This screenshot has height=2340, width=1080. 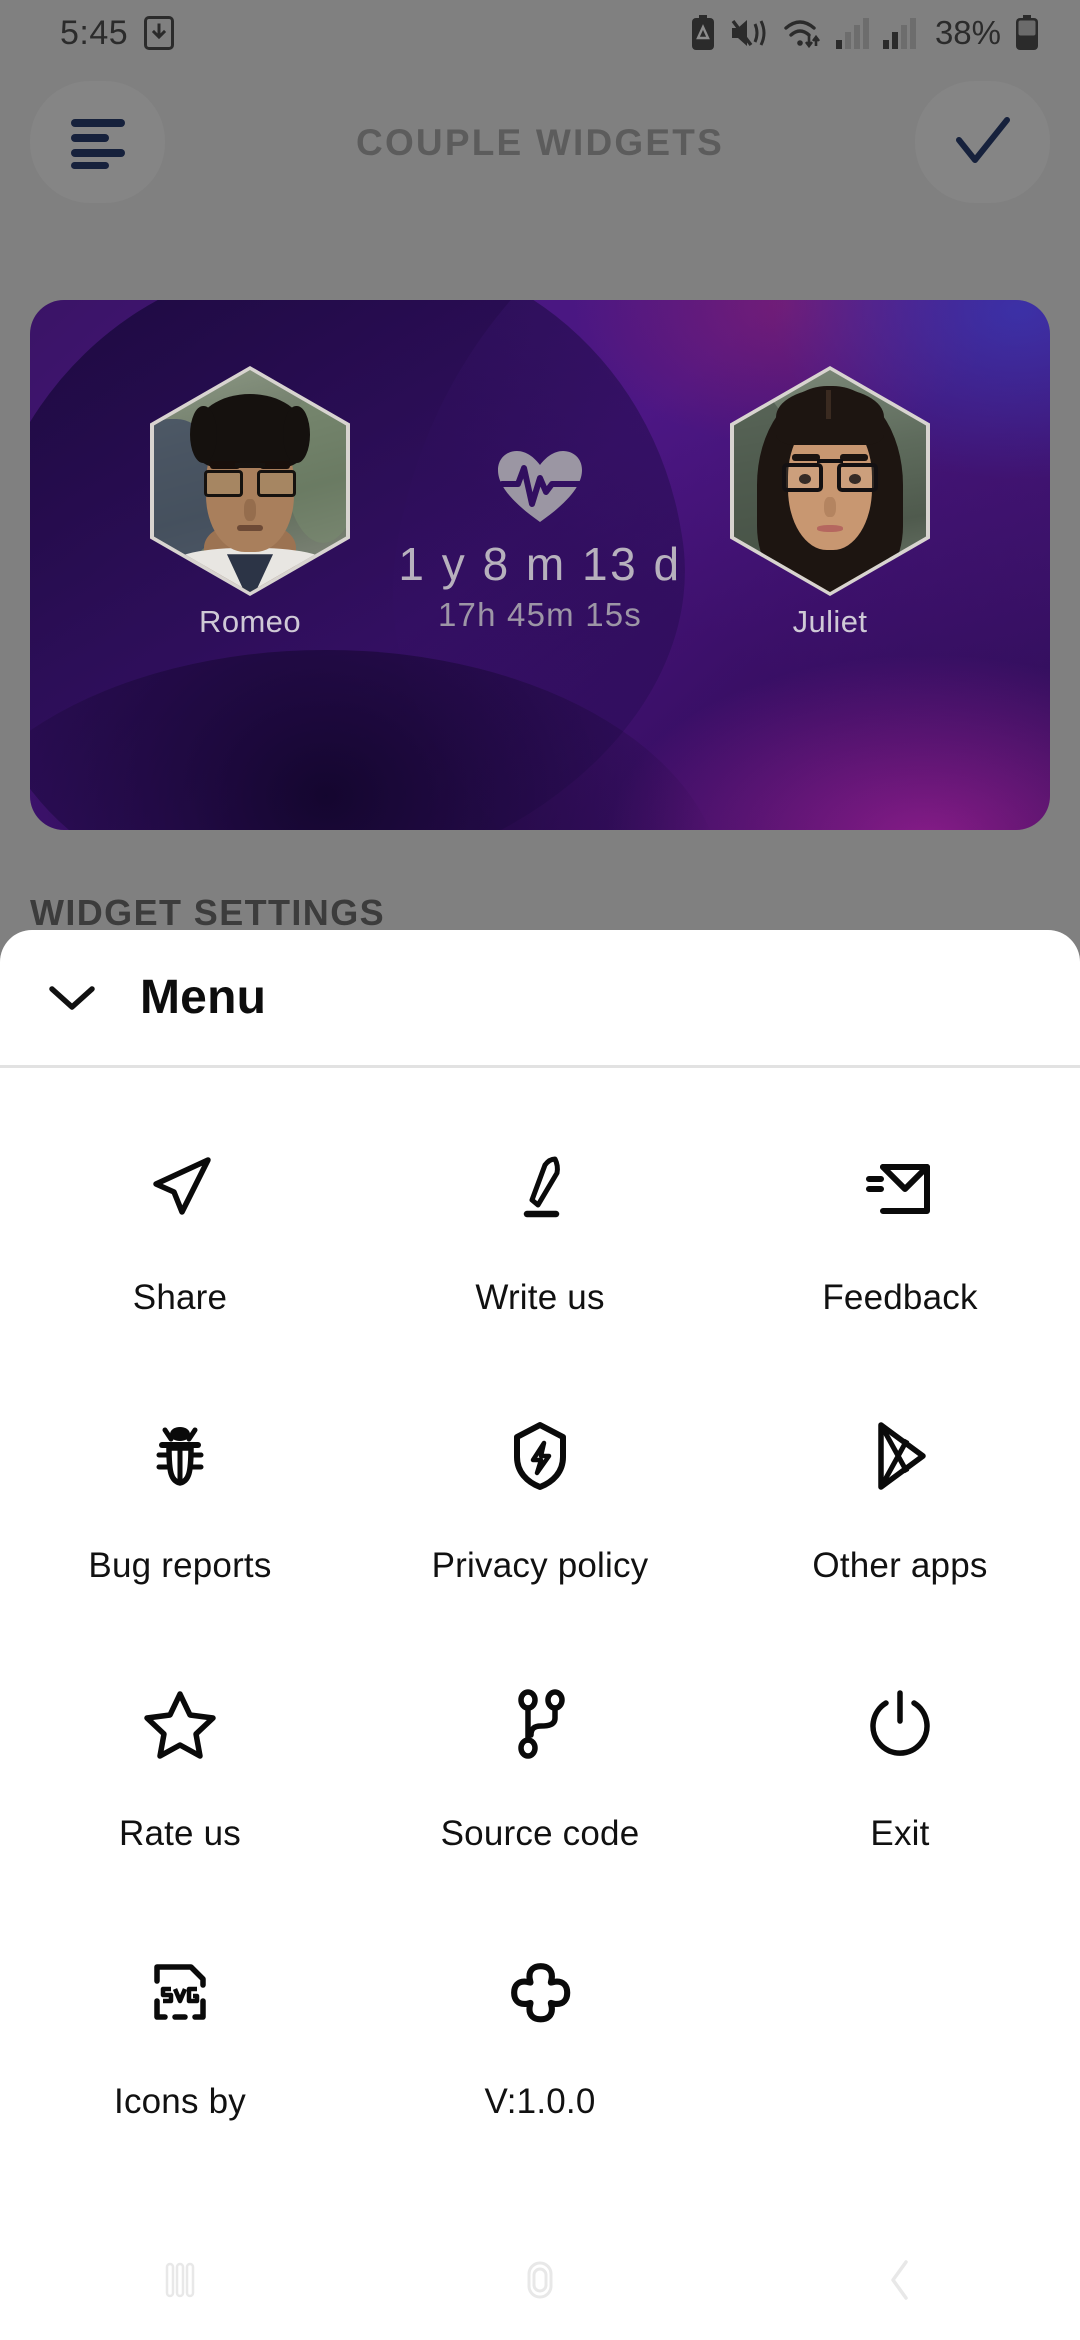 I want to click on heart-pulse-icon, so click(x=540, y=486).